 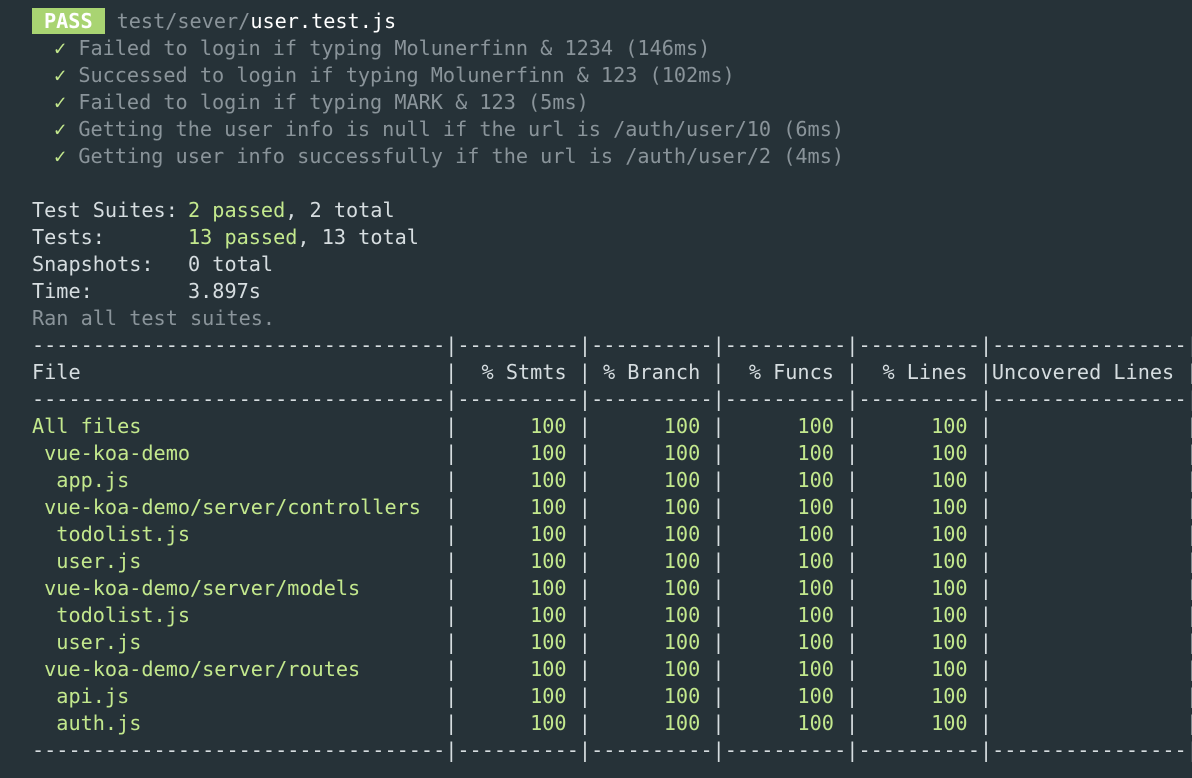 What do you see at coordinates (607, 264) in the screenshot?
I see `summary-snapshots: Snapshots: 0 total` at bounding box center [607, 264].